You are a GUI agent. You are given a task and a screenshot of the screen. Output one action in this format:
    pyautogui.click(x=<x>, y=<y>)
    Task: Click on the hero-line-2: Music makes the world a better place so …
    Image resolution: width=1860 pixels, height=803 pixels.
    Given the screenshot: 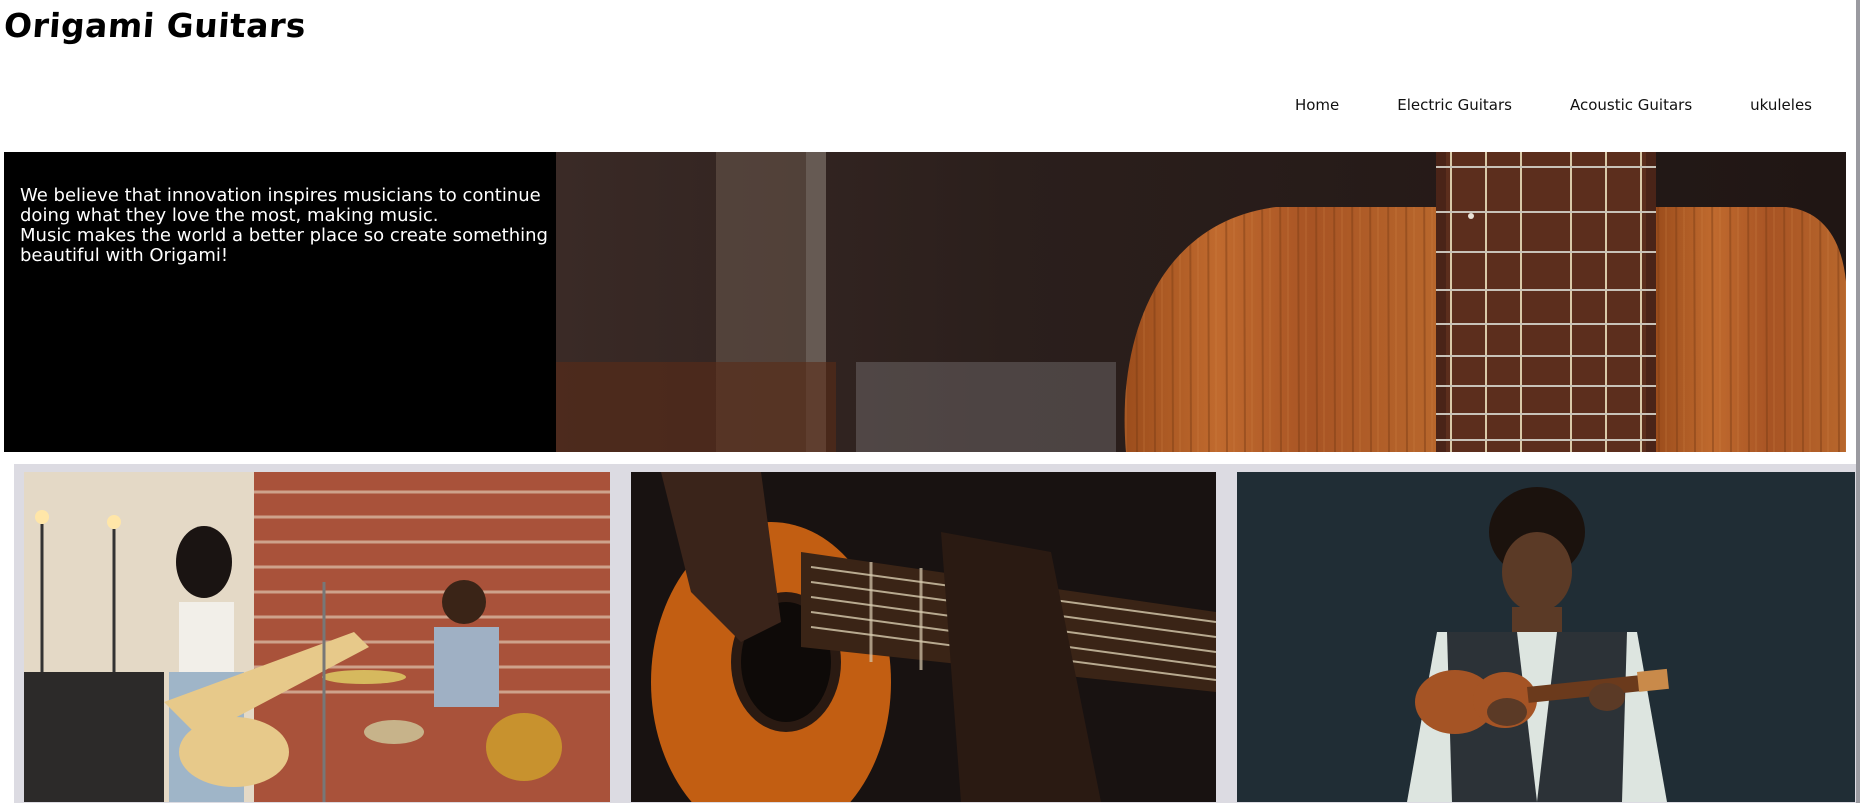 What is the action you would take?
    pyautogui.click(x=284, y=245)
    